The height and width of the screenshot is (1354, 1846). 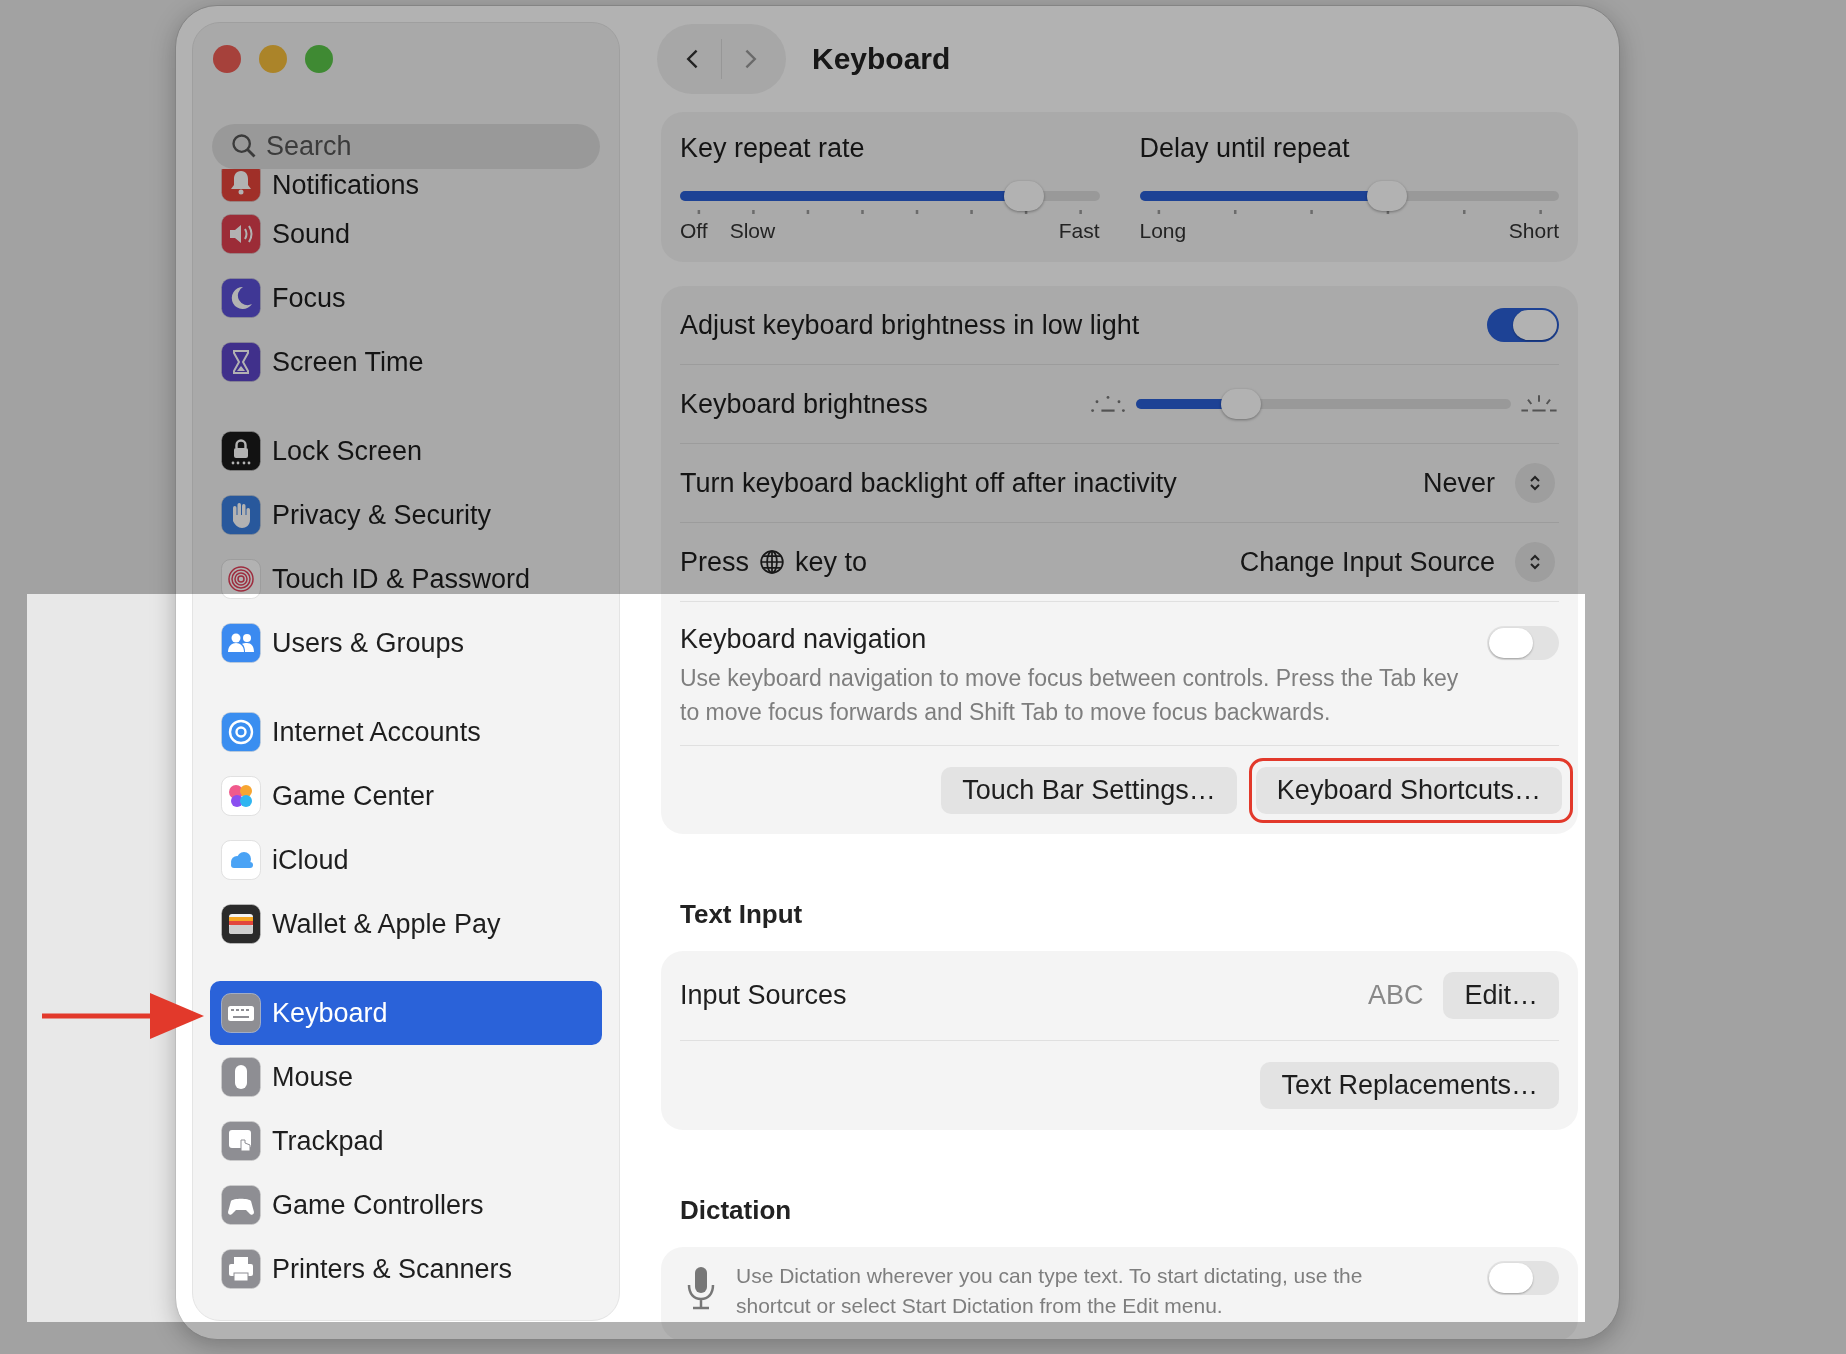 What do you see at coordinates (804, 639) in the screenshot?
I see `setting-label: Keyboard navigation` at bounding box center [804, 639].